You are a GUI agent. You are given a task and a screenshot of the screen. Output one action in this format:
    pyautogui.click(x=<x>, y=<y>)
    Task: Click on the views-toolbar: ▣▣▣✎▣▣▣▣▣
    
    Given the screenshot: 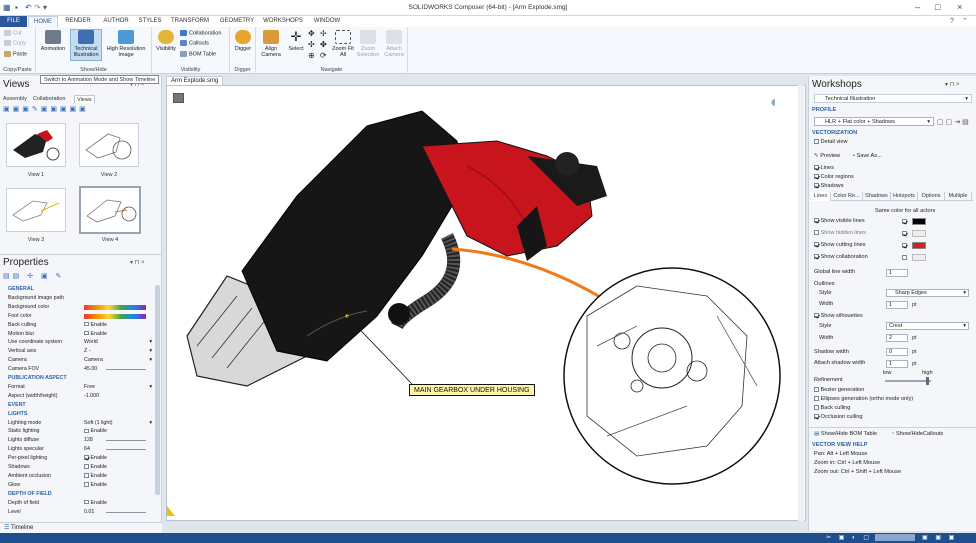 What is the action you would take?
    pyautogui.click(x=46, y=109)
    